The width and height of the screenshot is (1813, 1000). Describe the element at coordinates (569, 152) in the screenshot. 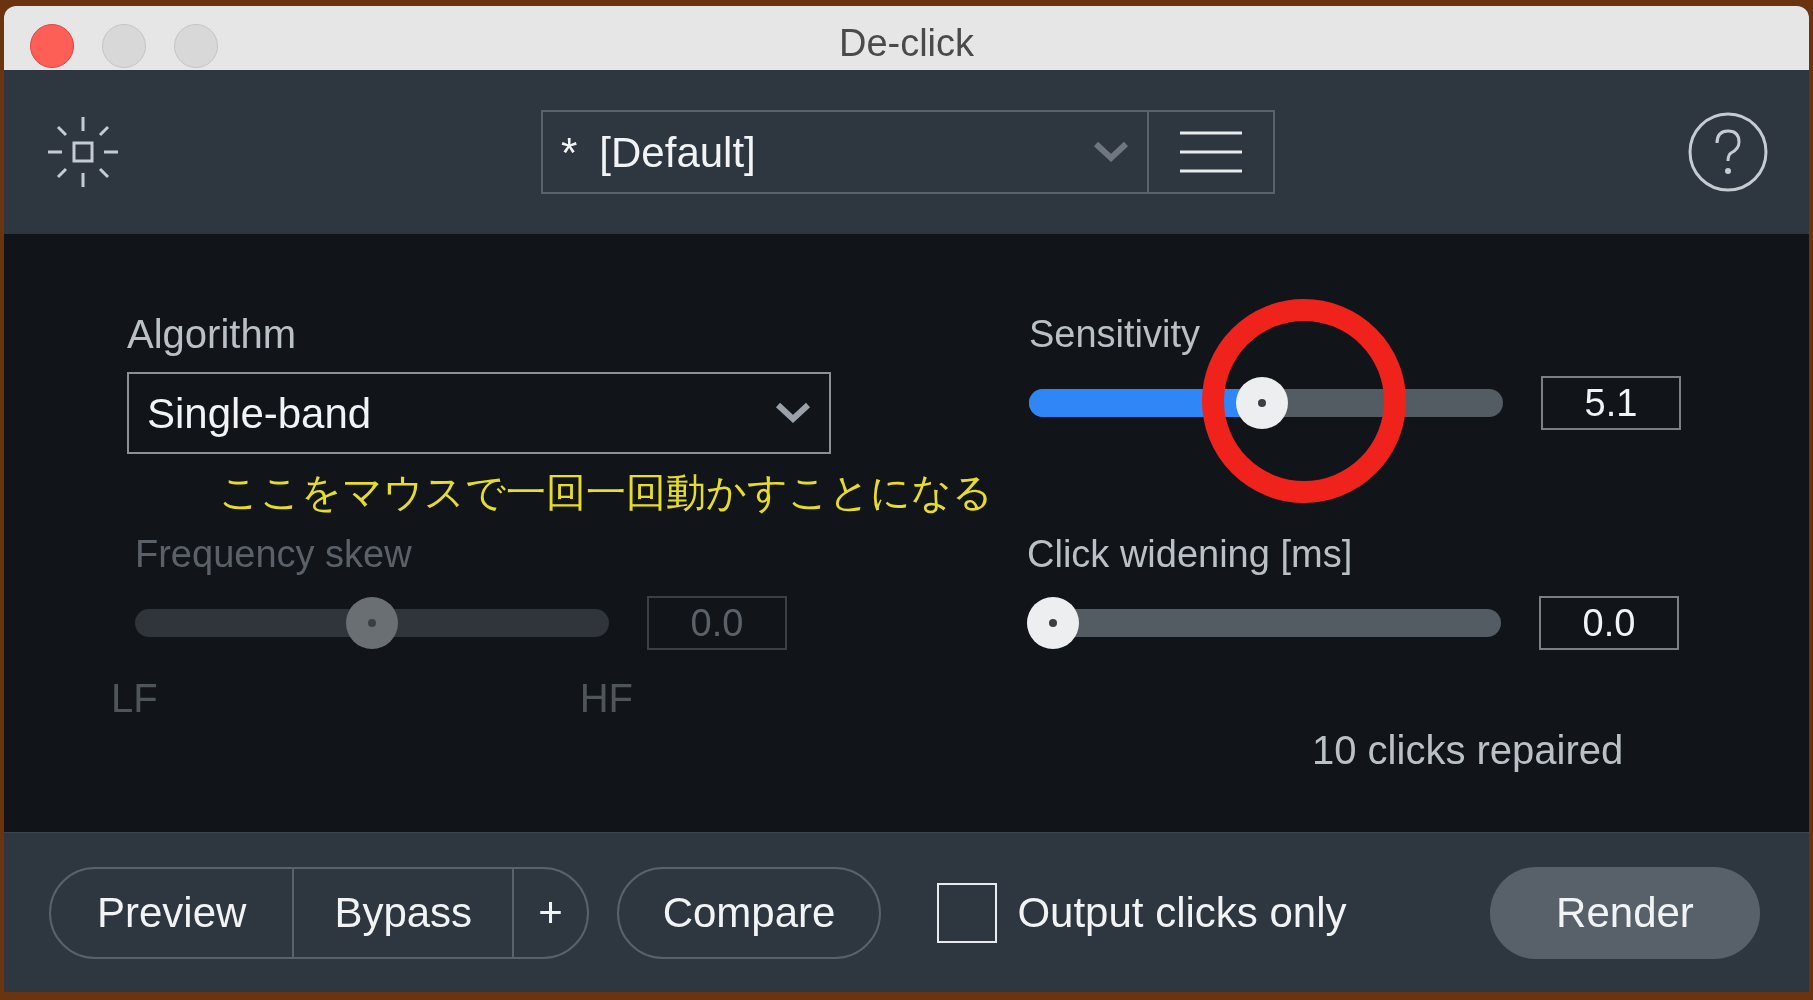

I see `modified-mark: *` at that location.